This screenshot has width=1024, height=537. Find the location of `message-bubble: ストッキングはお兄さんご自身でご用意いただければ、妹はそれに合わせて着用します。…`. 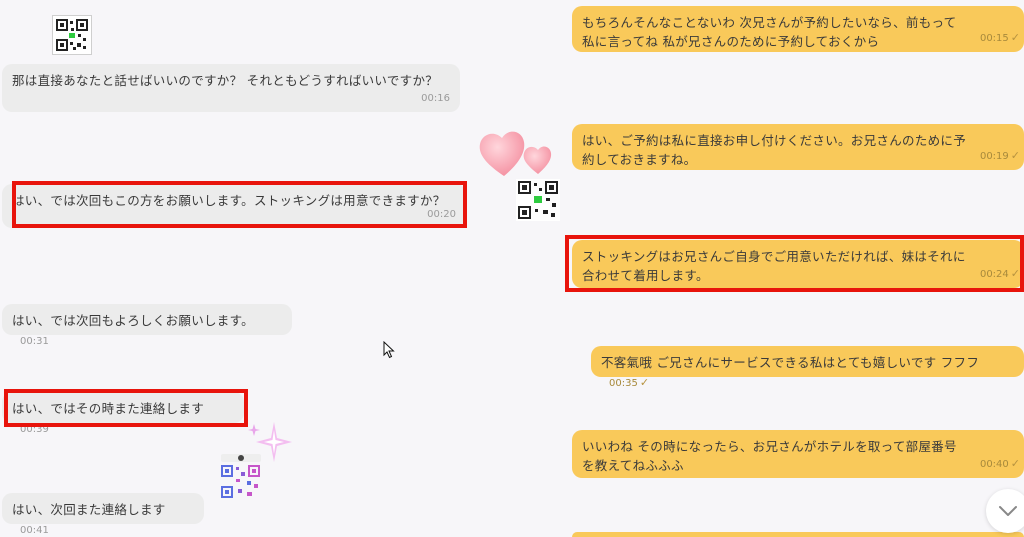

message-bubble: ストッキングはお兄さんご自身でご用意いただければ、妹はそれに合わせて着用します。… is located at coordinates (798, 264).